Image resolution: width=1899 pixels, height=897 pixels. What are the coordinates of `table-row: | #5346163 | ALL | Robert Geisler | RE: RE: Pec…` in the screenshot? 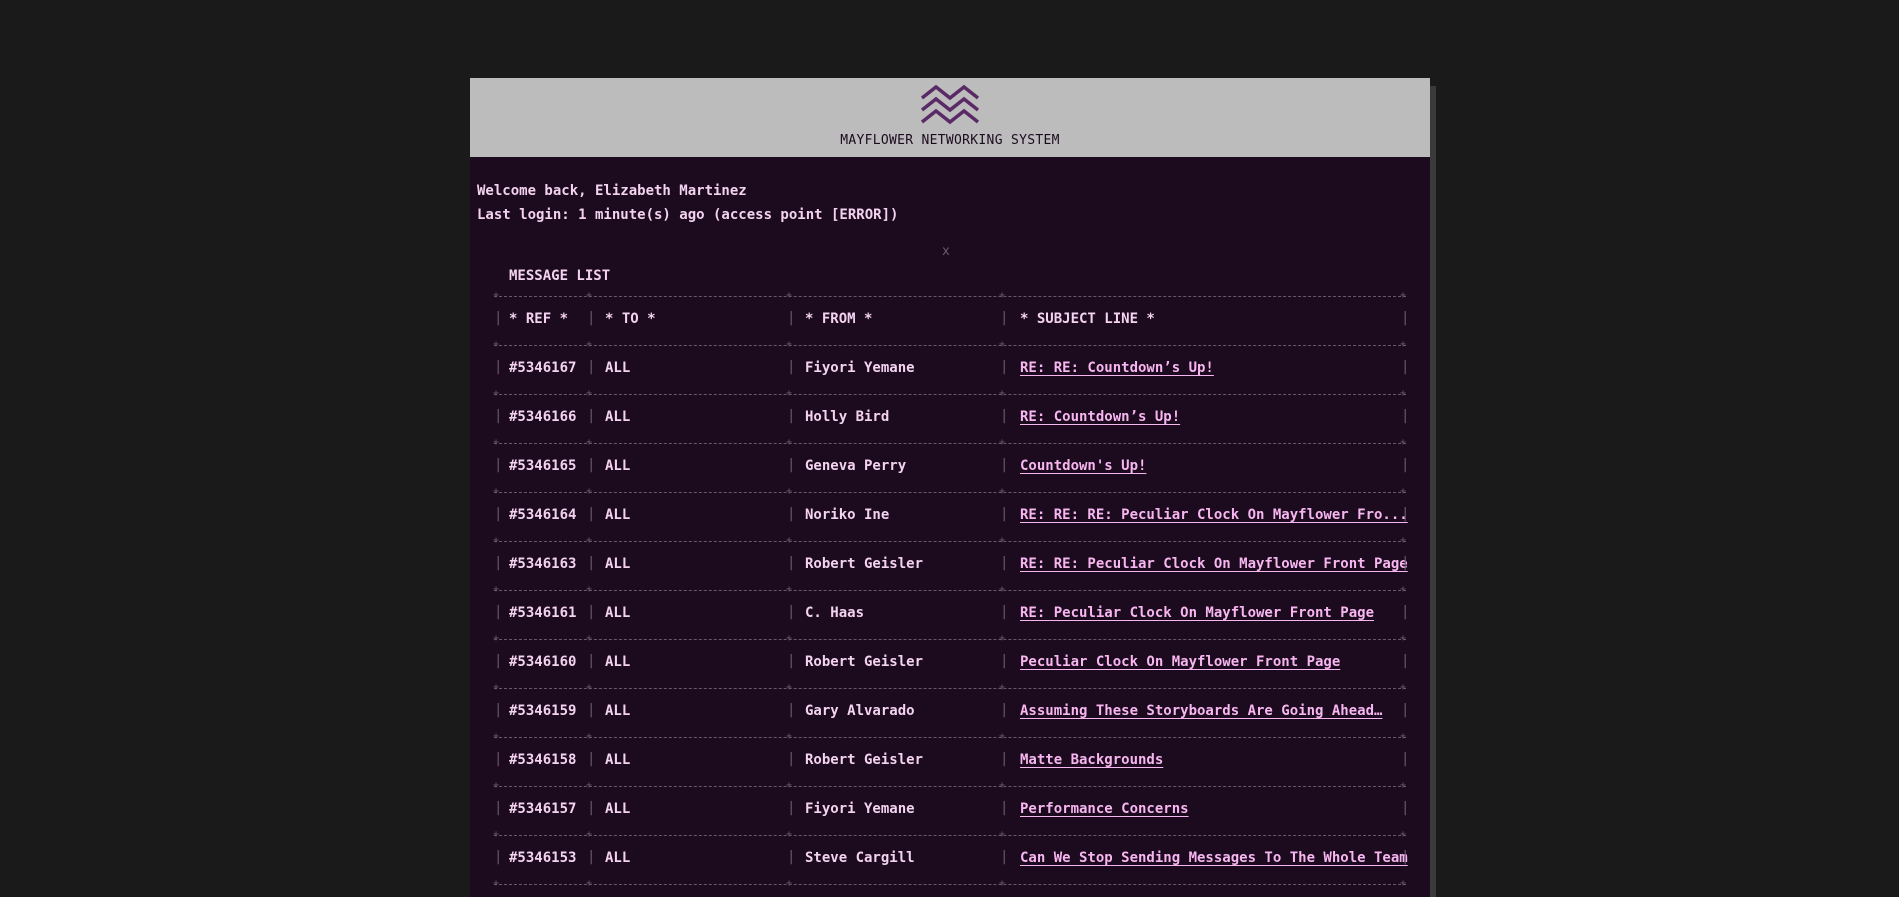 It's located at (952, 563).